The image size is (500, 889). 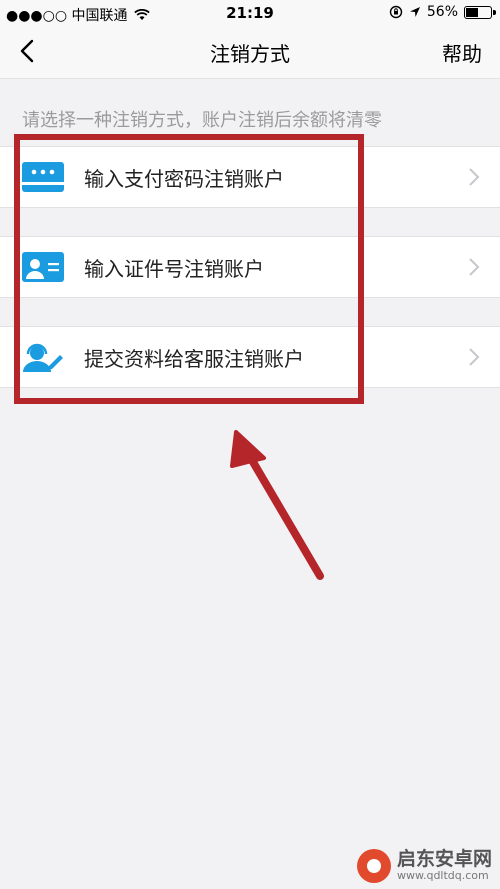 What do you see at coordinates (396, 12) in the screenshot?
I see `rotation-lock-icon` at bounding box center [396, 12].